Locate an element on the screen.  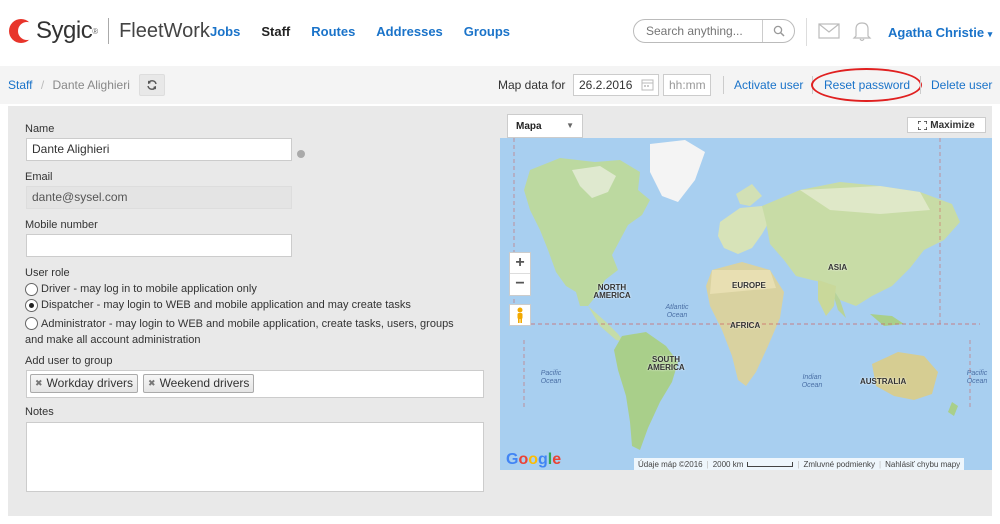
map-data-label: Map data for is located at coordinates (532, 85).